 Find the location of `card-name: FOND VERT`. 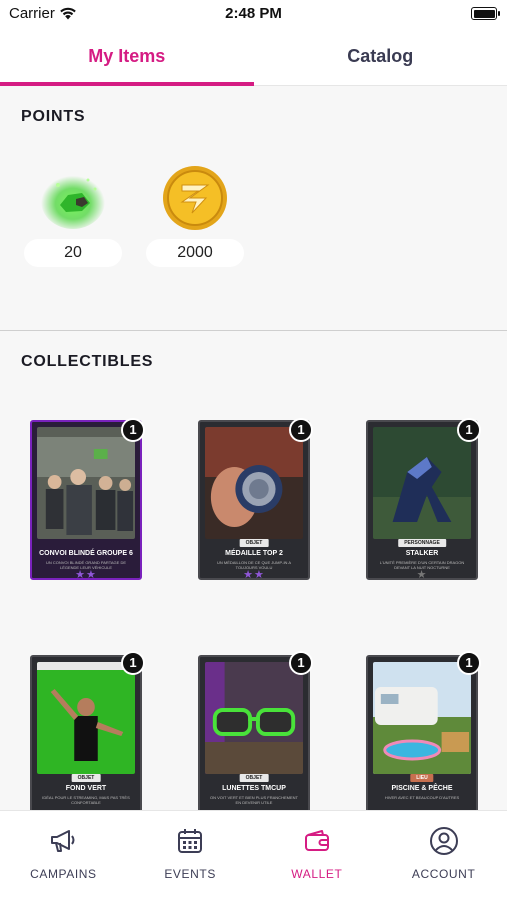

card-name: FOND VERT is located at coordinates (86, 788).